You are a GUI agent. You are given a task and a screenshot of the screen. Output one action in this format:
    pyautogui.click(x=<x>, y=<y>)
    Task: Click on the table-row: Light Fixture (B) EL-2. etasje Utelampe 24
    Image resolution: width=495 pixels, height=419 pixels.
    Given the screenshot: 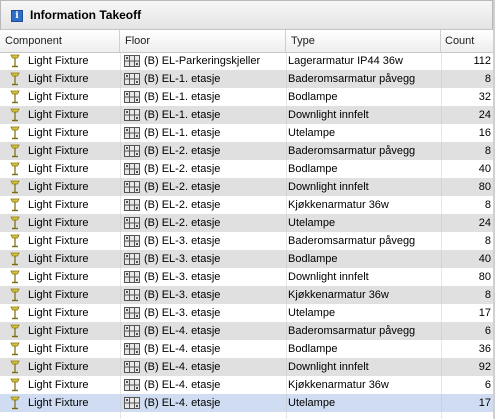 What is the action you would take?
    pyautogui.click(x=247, y=223)
    